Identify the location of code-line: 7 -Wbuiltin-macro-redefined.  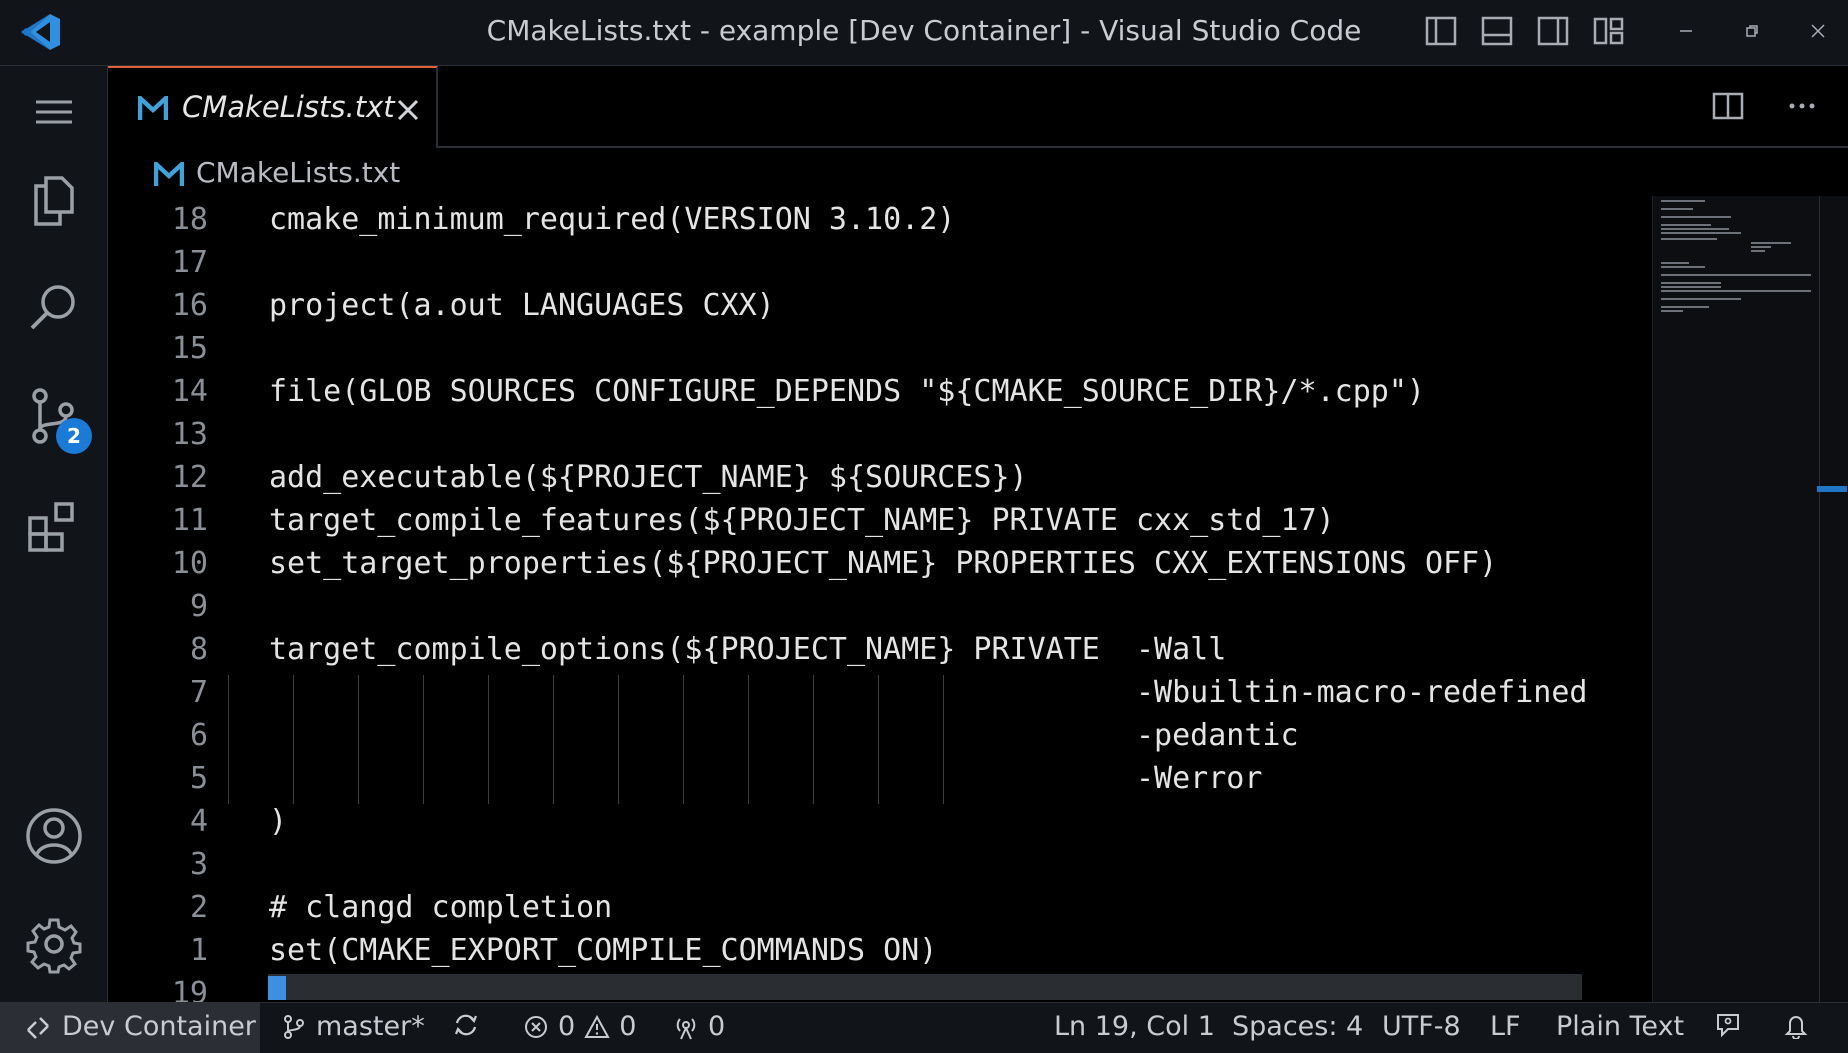
(880, 696).